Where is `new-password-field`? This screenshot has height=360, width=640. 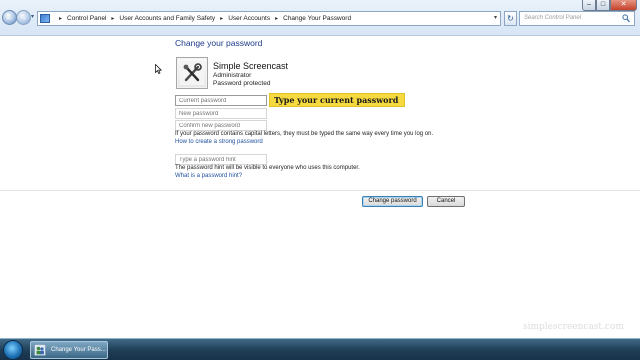 new-password-field is located at coordinates (221, 113).